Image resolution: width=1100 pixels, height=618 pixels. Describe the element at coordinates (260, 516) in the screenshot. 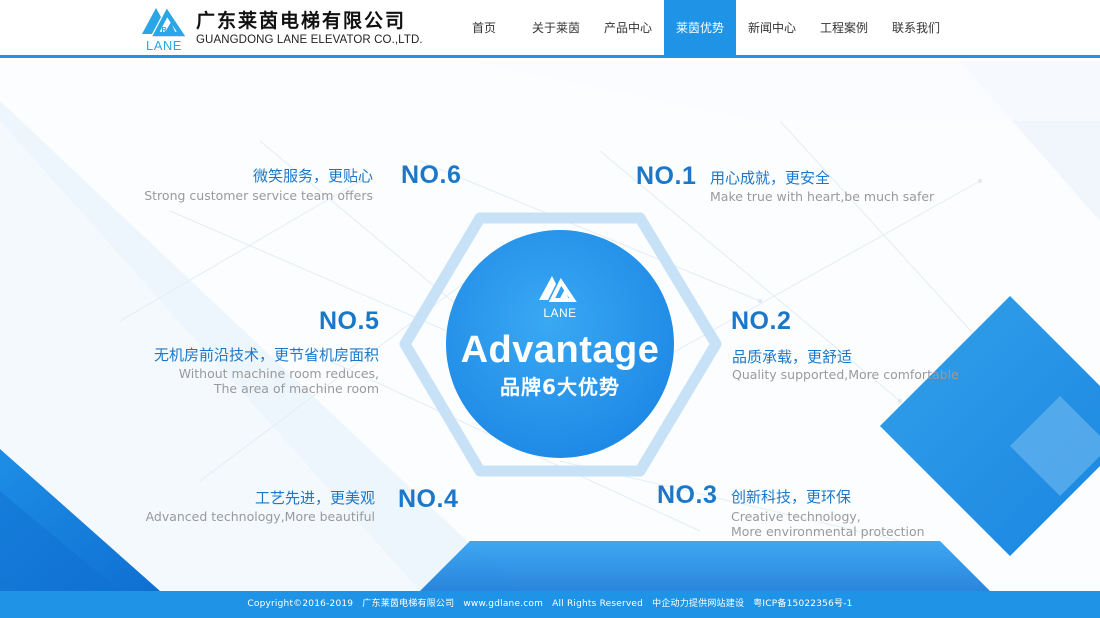

I see `advantage-4-desc: Advanced technology,More beautiful` at that location.